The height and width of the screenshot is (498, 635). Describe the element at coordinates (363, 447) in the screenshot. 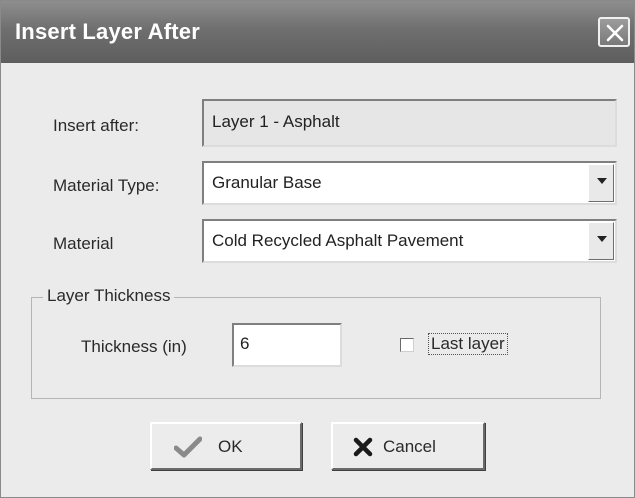

I see `x-mark-icon` at that location.